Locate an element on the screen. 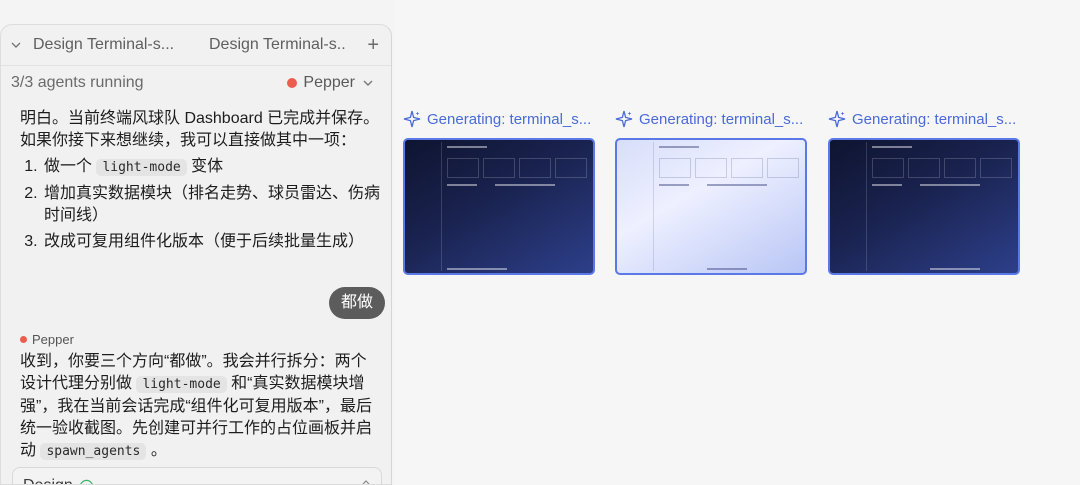  list-item: 做一个 light-mode 变体 is located at coordinates (211, 167).